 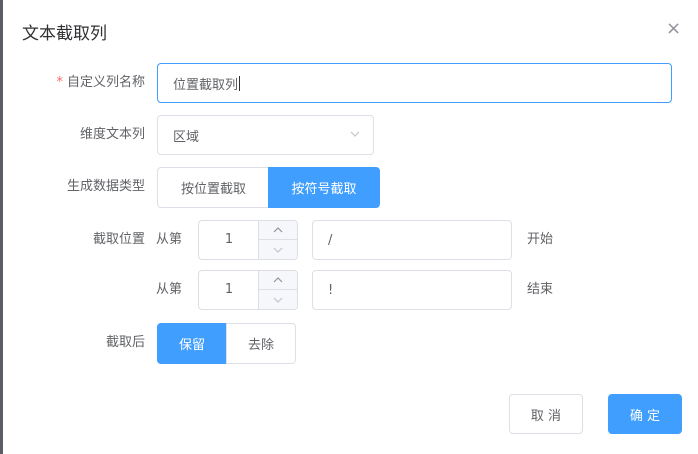 I want to click on start-prefix: 从第, so click(x=169, y=239).